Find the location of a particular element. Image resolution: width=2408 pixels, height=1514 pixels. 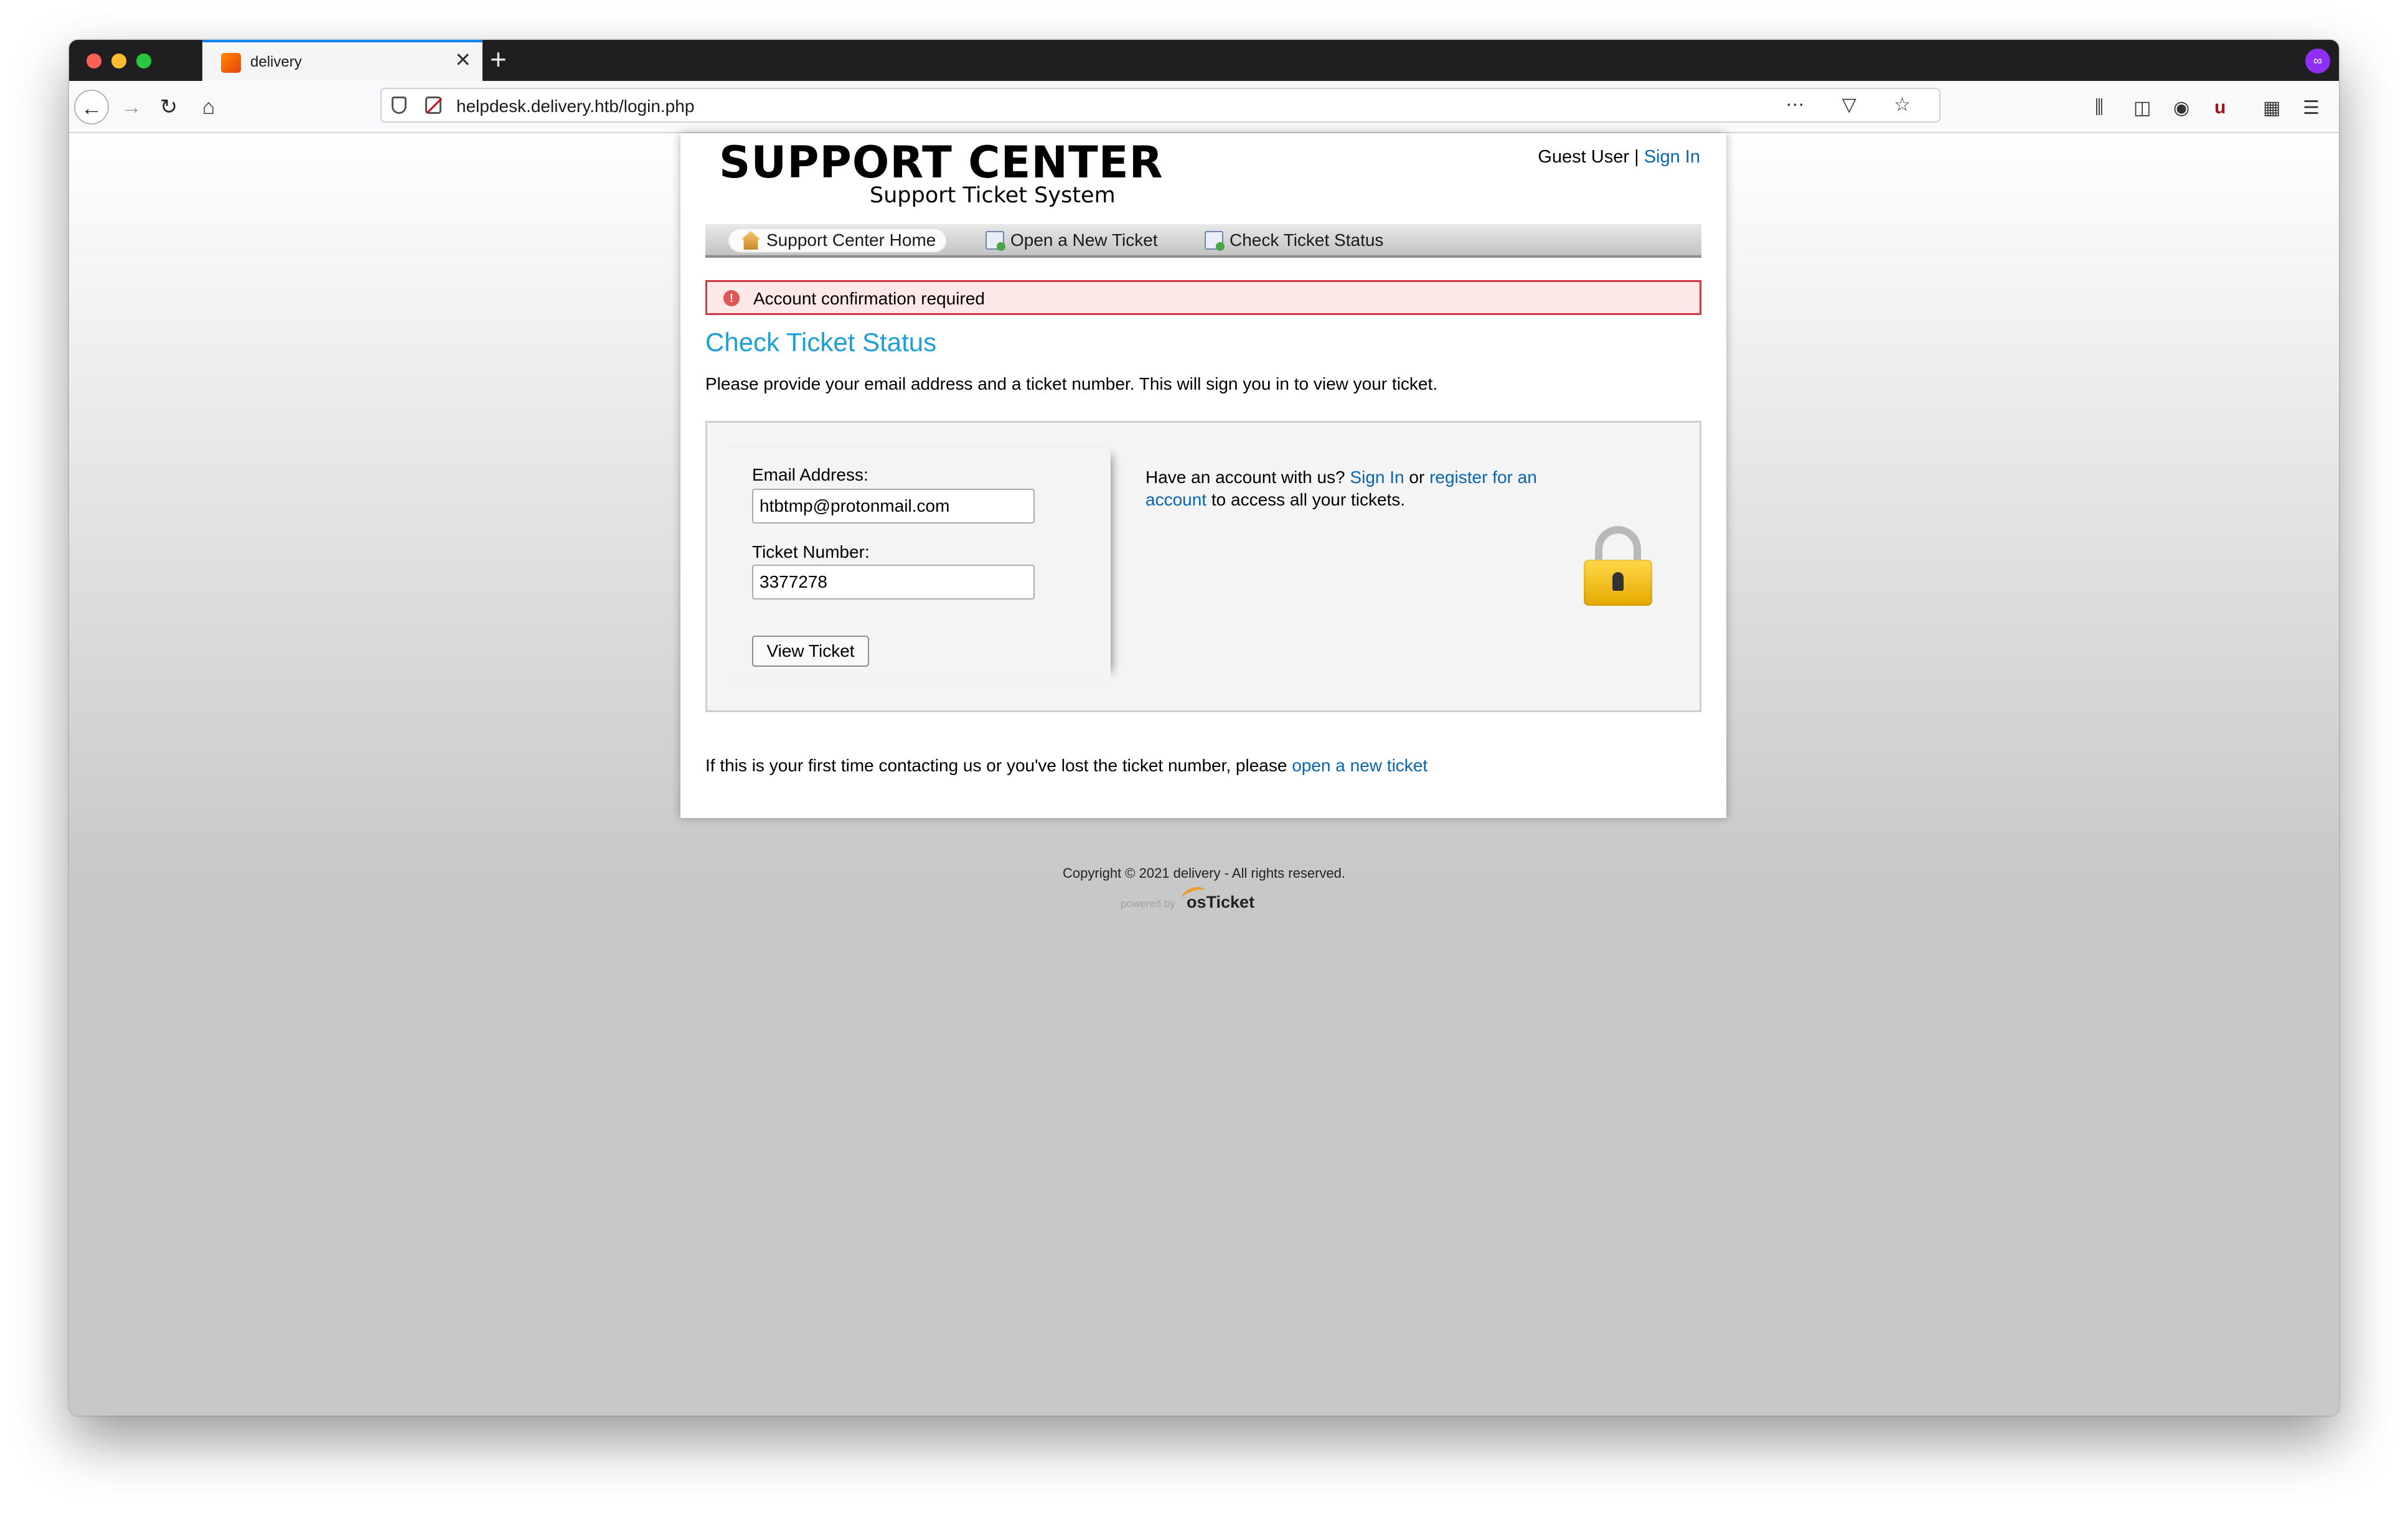

error-alert: ! Account confirmation required is located at coordinates (1203, 297).